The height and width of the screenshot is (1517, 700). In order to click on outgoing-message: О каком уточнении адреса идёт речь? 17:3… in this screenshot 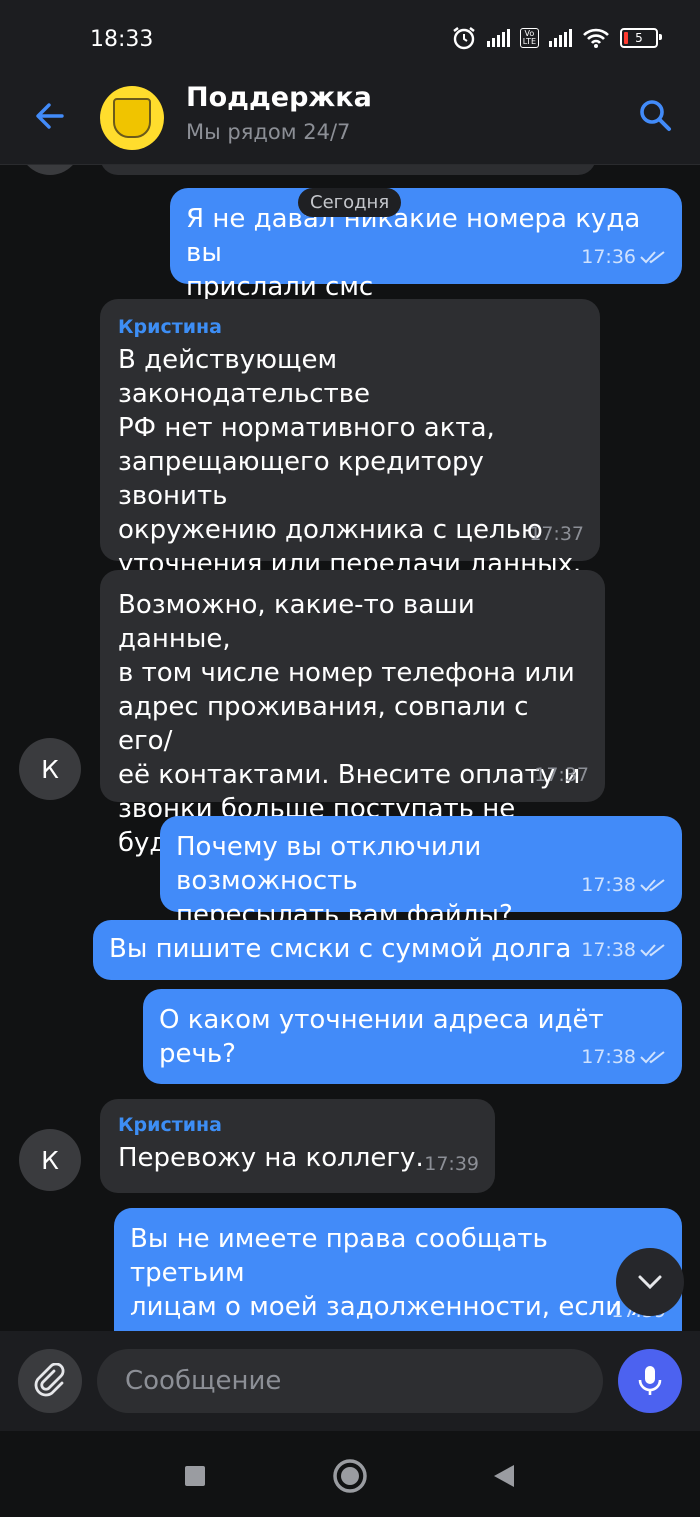, I will do `click(412, 1036)`.